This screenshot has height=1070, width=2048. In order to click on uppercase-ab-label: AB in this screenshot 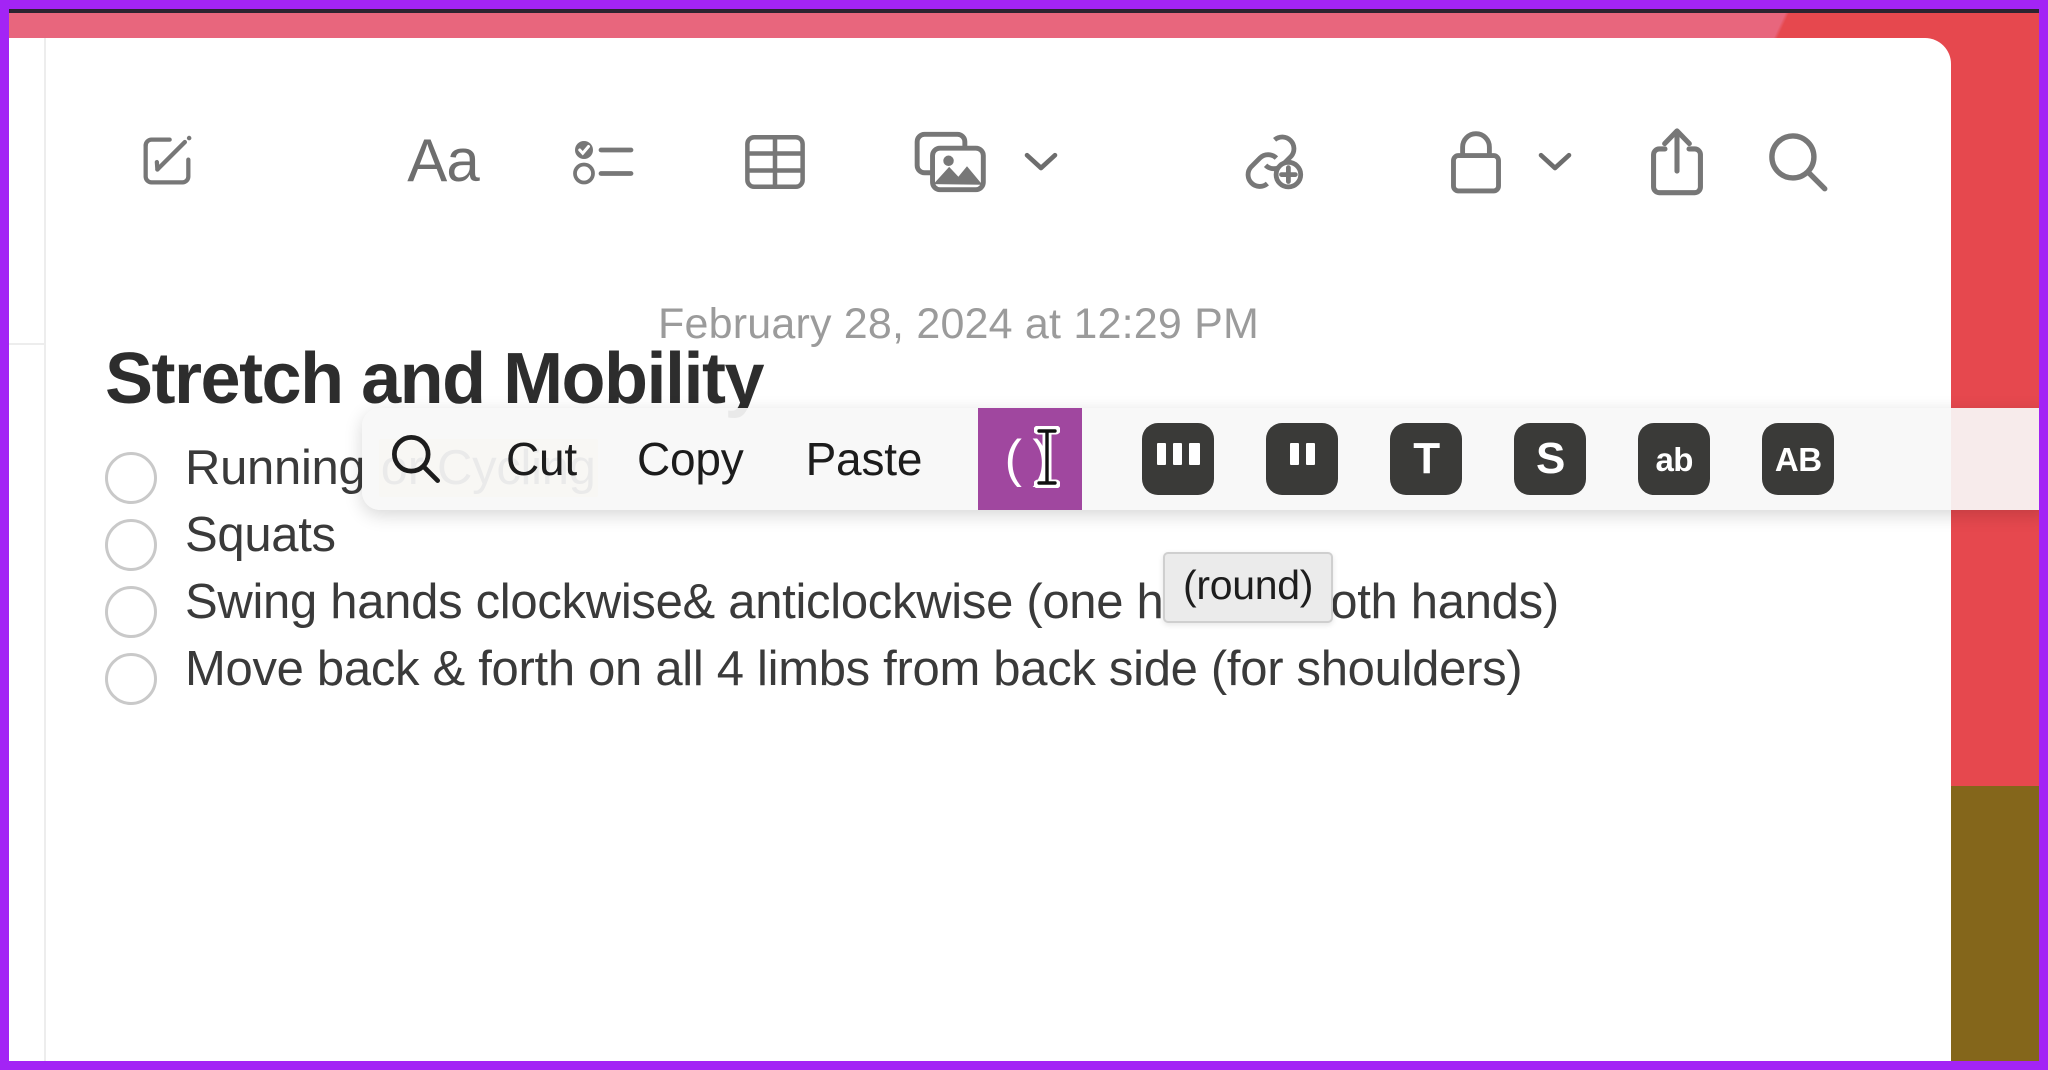, I will do `click(1798, 459)`.